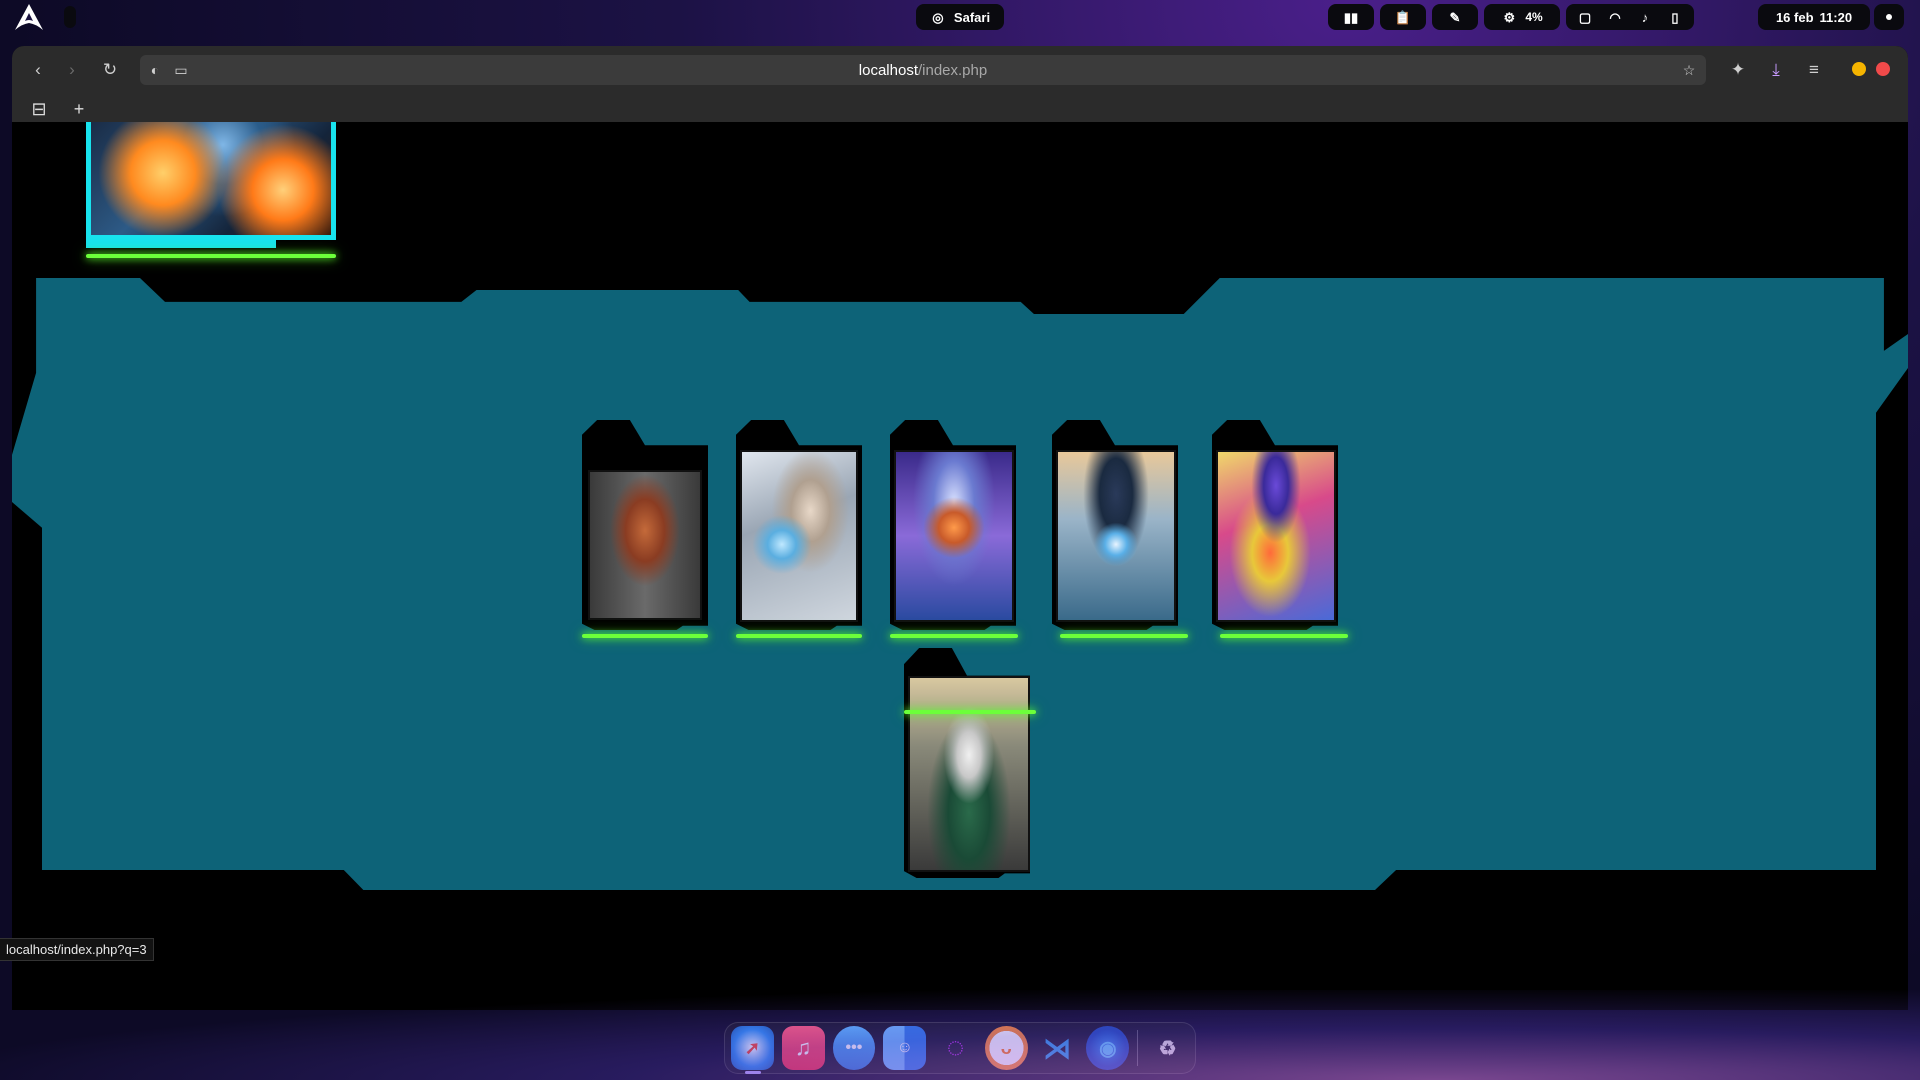  I want to click on clock-widget: 16 feb 11:20, so click(1814, 17).